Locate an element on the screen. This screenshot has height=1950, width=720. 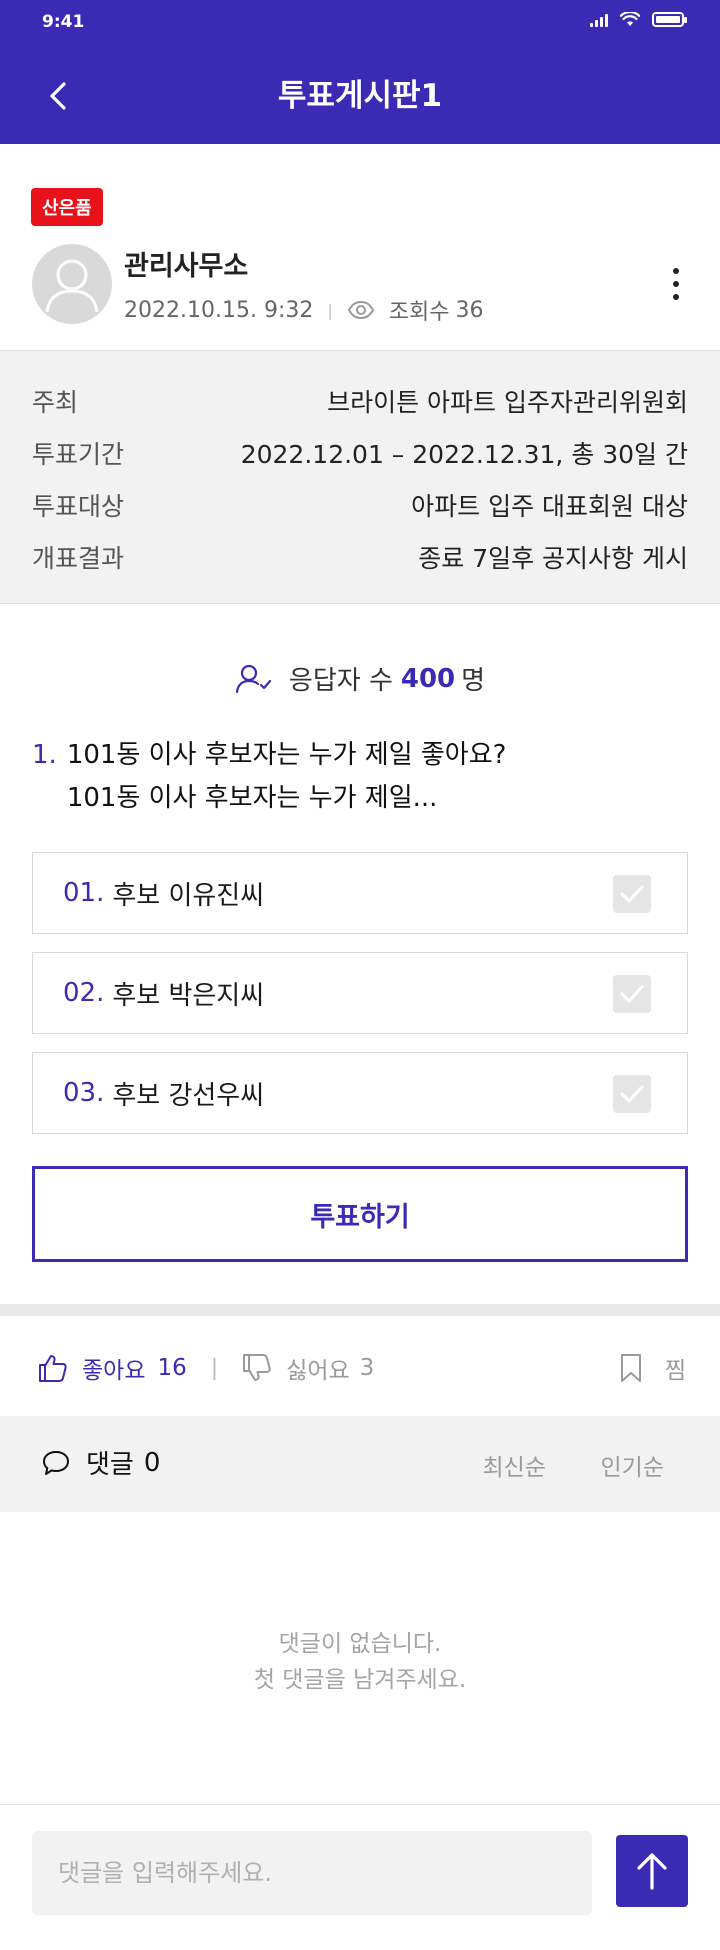
question-line1: 101동 이사 후보자는 누가 제일 좋아요? is located at coordinates (286, 755).